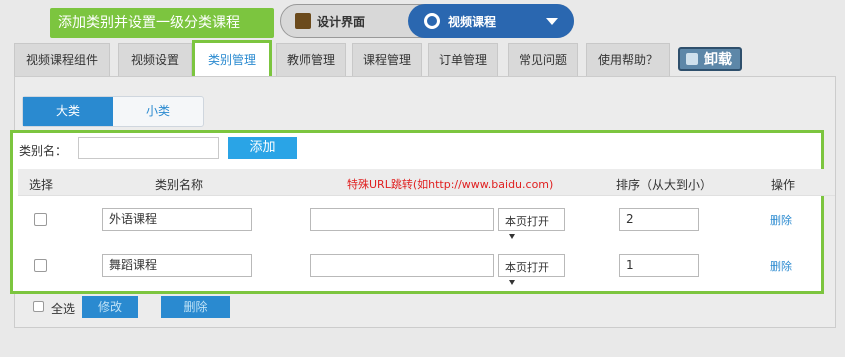 The image size is (845, 357). I want to click on uninstall-button: 卸载, so click(710, 59).